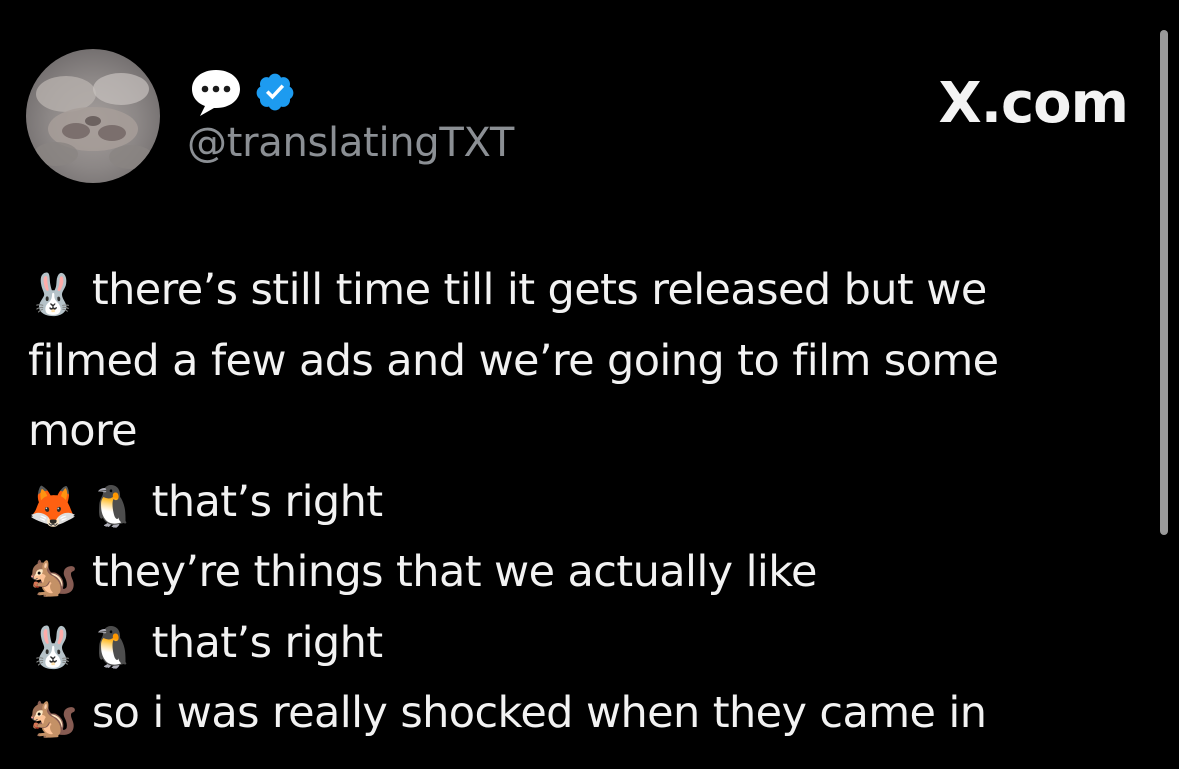  What do you see at coordinates (216, 92) in the screenshot?
I see `speech-balloon-icon` at bounding box center [216, 92].